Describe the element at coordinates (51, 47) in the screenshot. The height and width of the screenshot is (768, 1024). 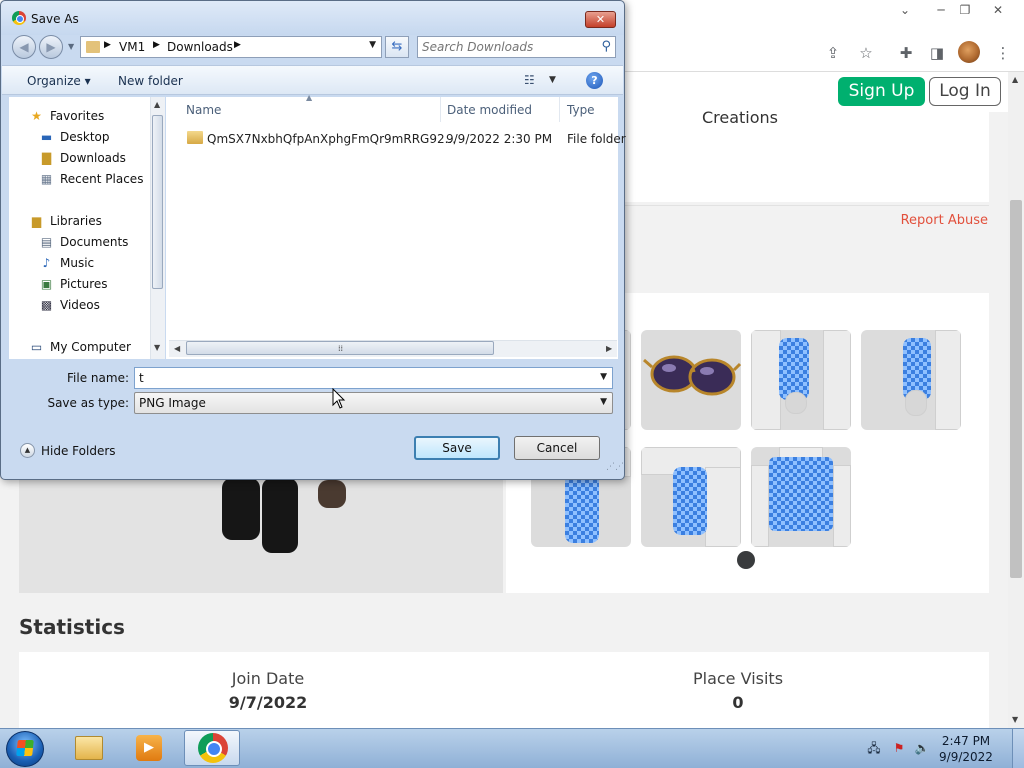
I see `forward-arrow-icon: ▶` at that location.